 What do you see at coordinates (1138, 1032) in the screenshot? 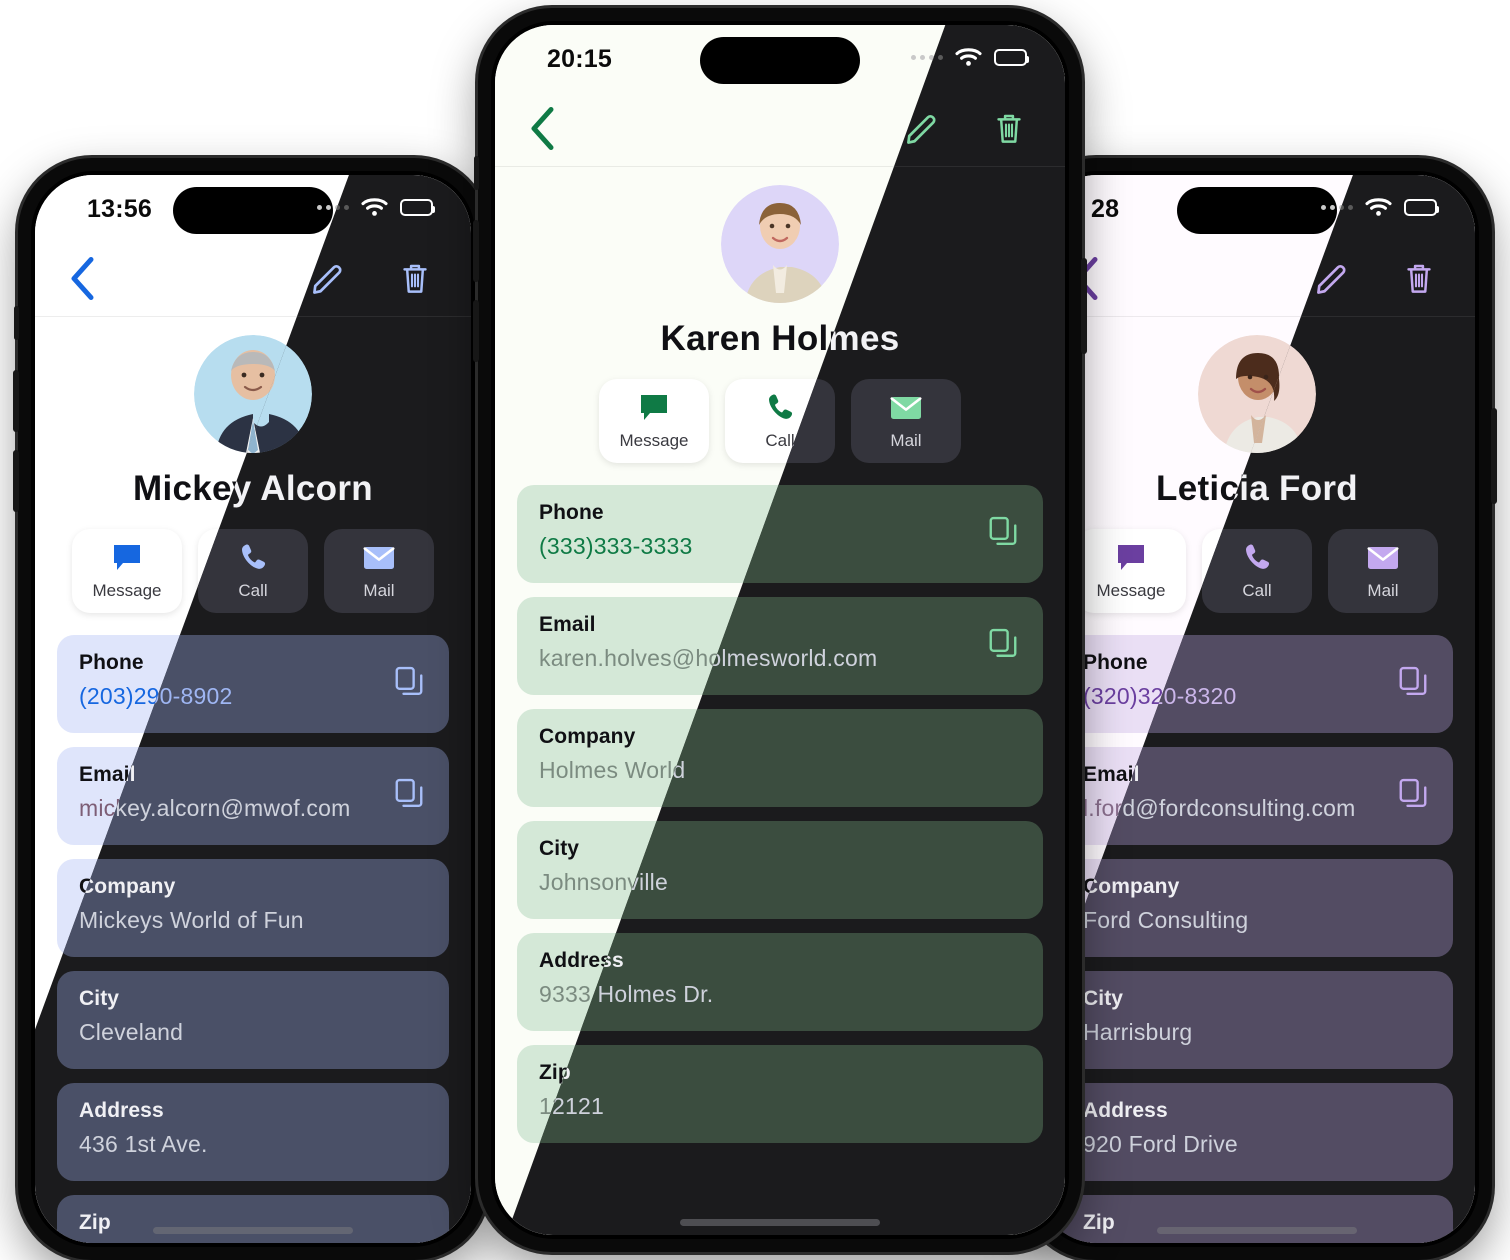
I see `field-value: Harrisburg` at bounding box center [1138, 1032].